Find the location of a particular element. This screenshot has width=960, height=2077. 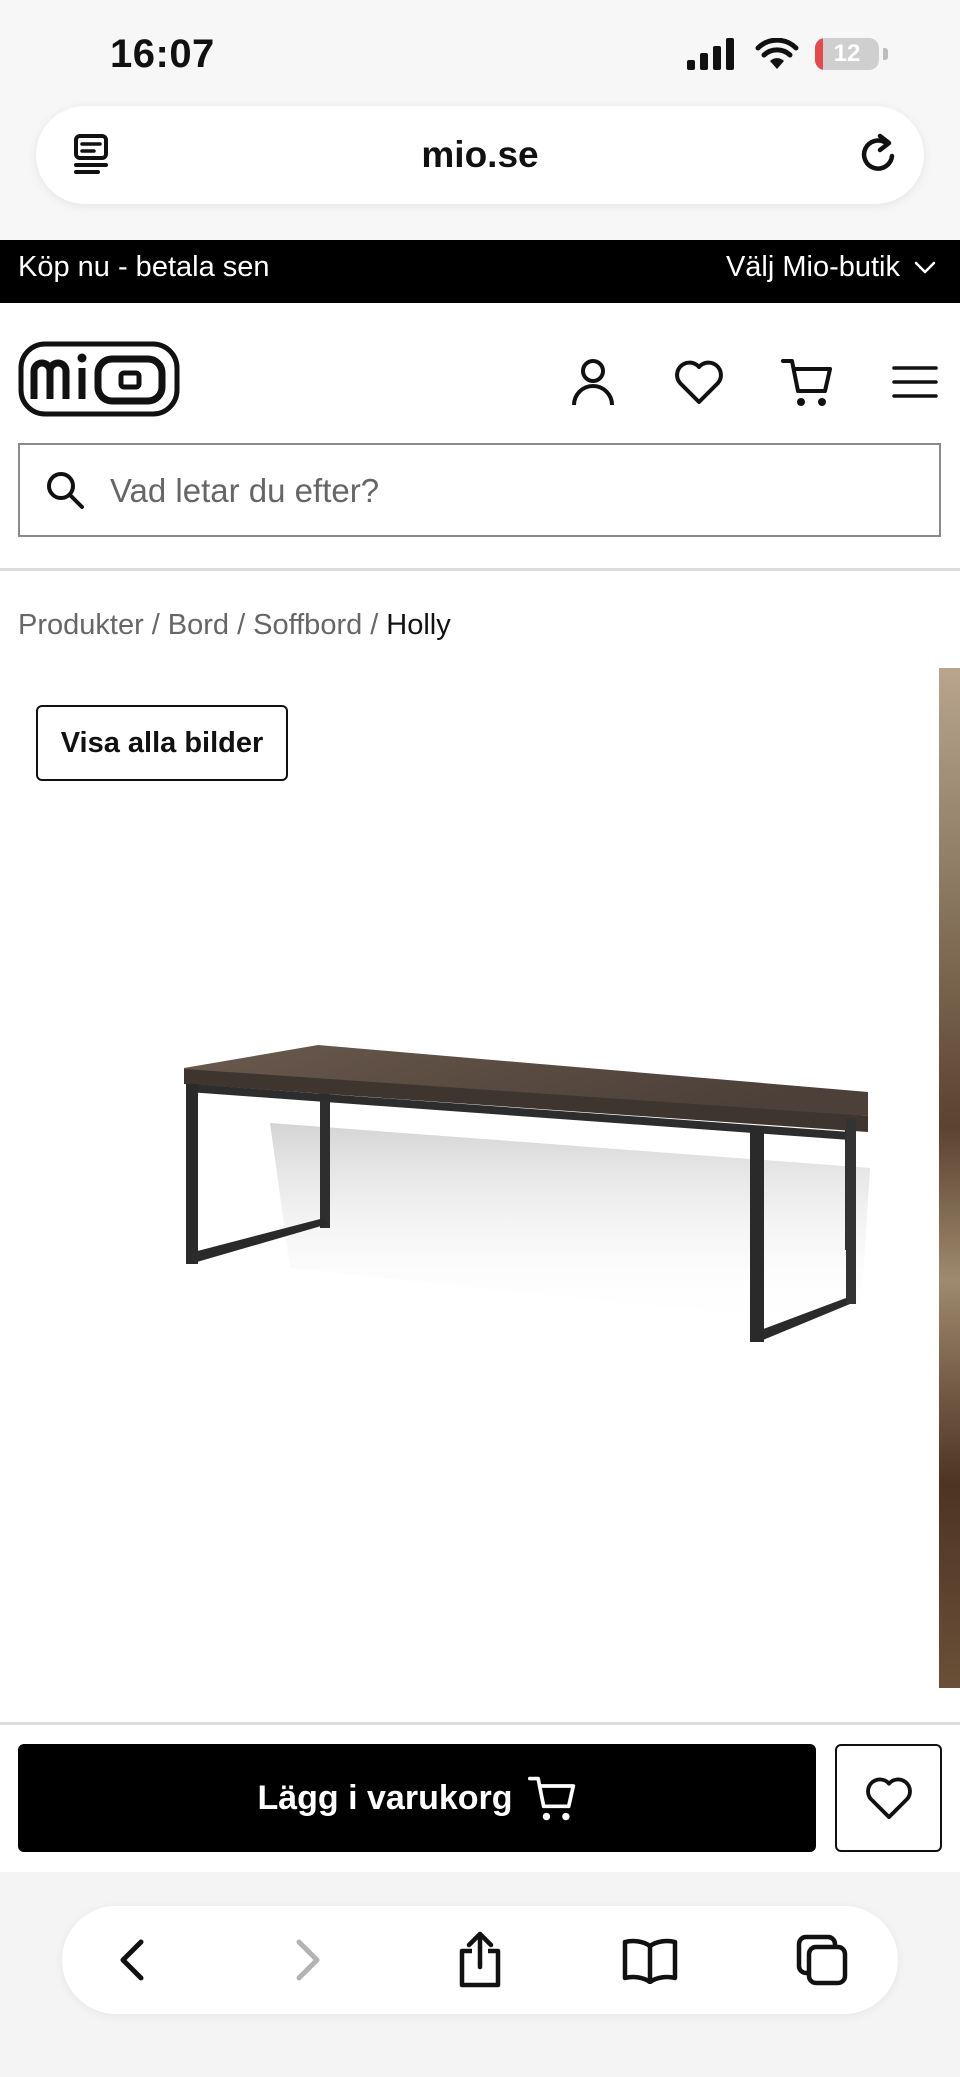

account-icon is located at coordinates (593, 382).